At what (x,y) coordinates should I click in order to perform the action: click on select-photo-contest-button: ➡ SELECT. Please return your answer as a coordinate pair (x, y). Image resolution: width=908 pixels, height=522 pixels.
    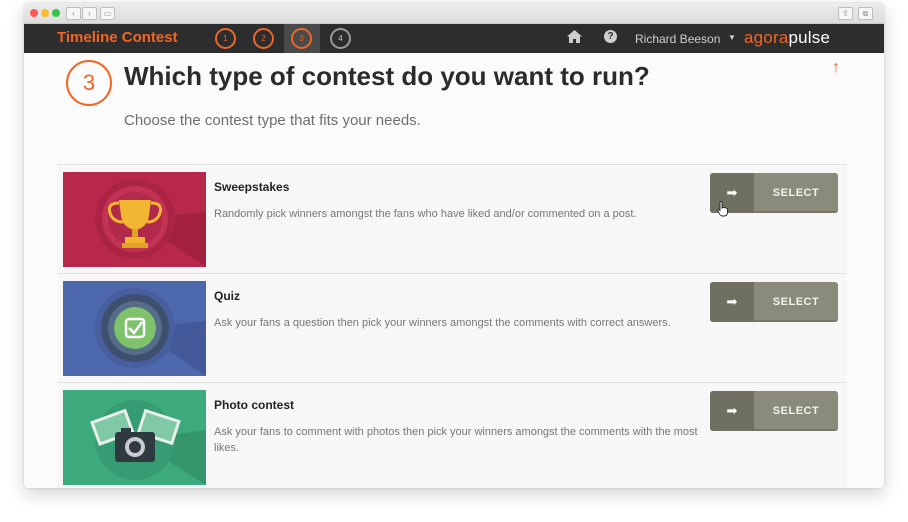
    Looking at the image, I should click on (774, 411).